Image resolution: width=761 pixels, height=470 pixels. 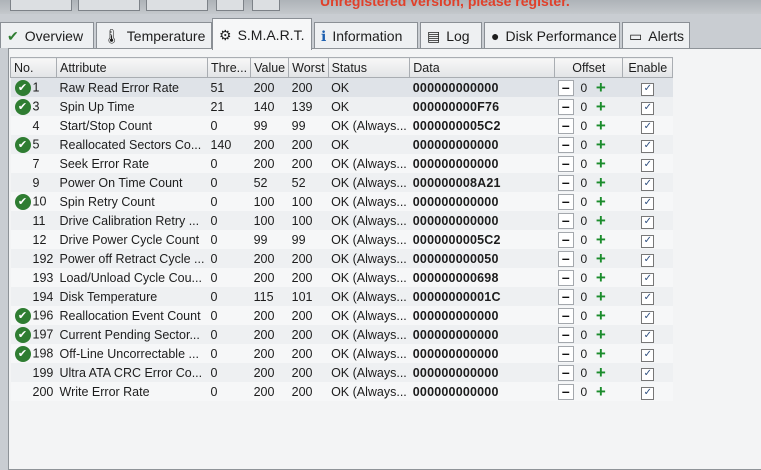 I want to click on tab-information: ℹ Information, so click(x=366, y=35).